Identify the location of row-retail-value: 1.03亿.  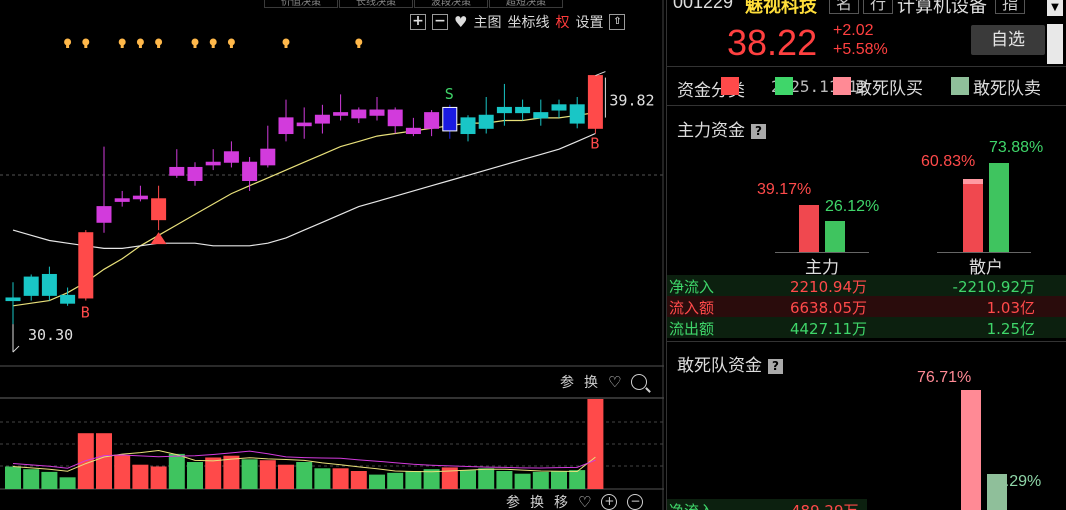
(1010, 308).